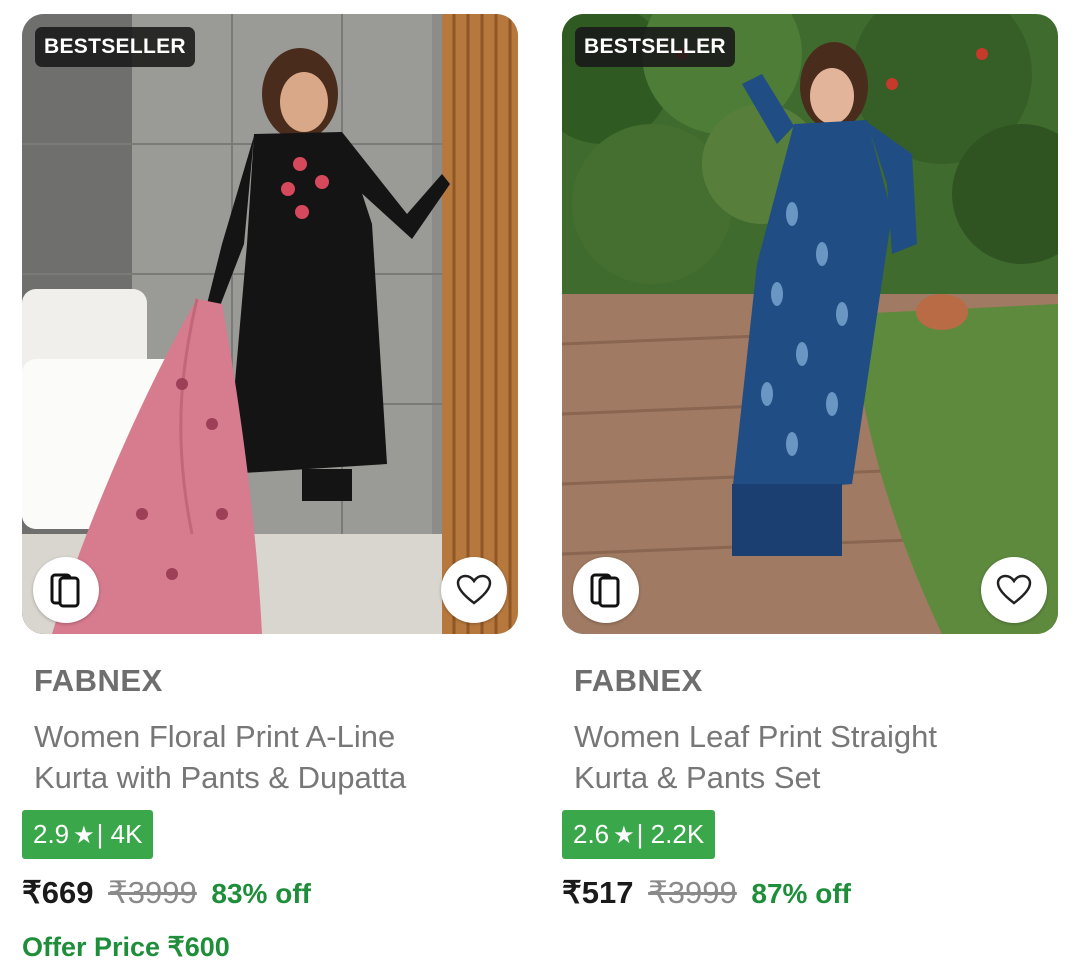 This screenshot has width=1079, height=973. Describe the element at coordinates (755, 736) in the screenshot. I see `product-title-line: Women Leaf Print Straight` at that location.